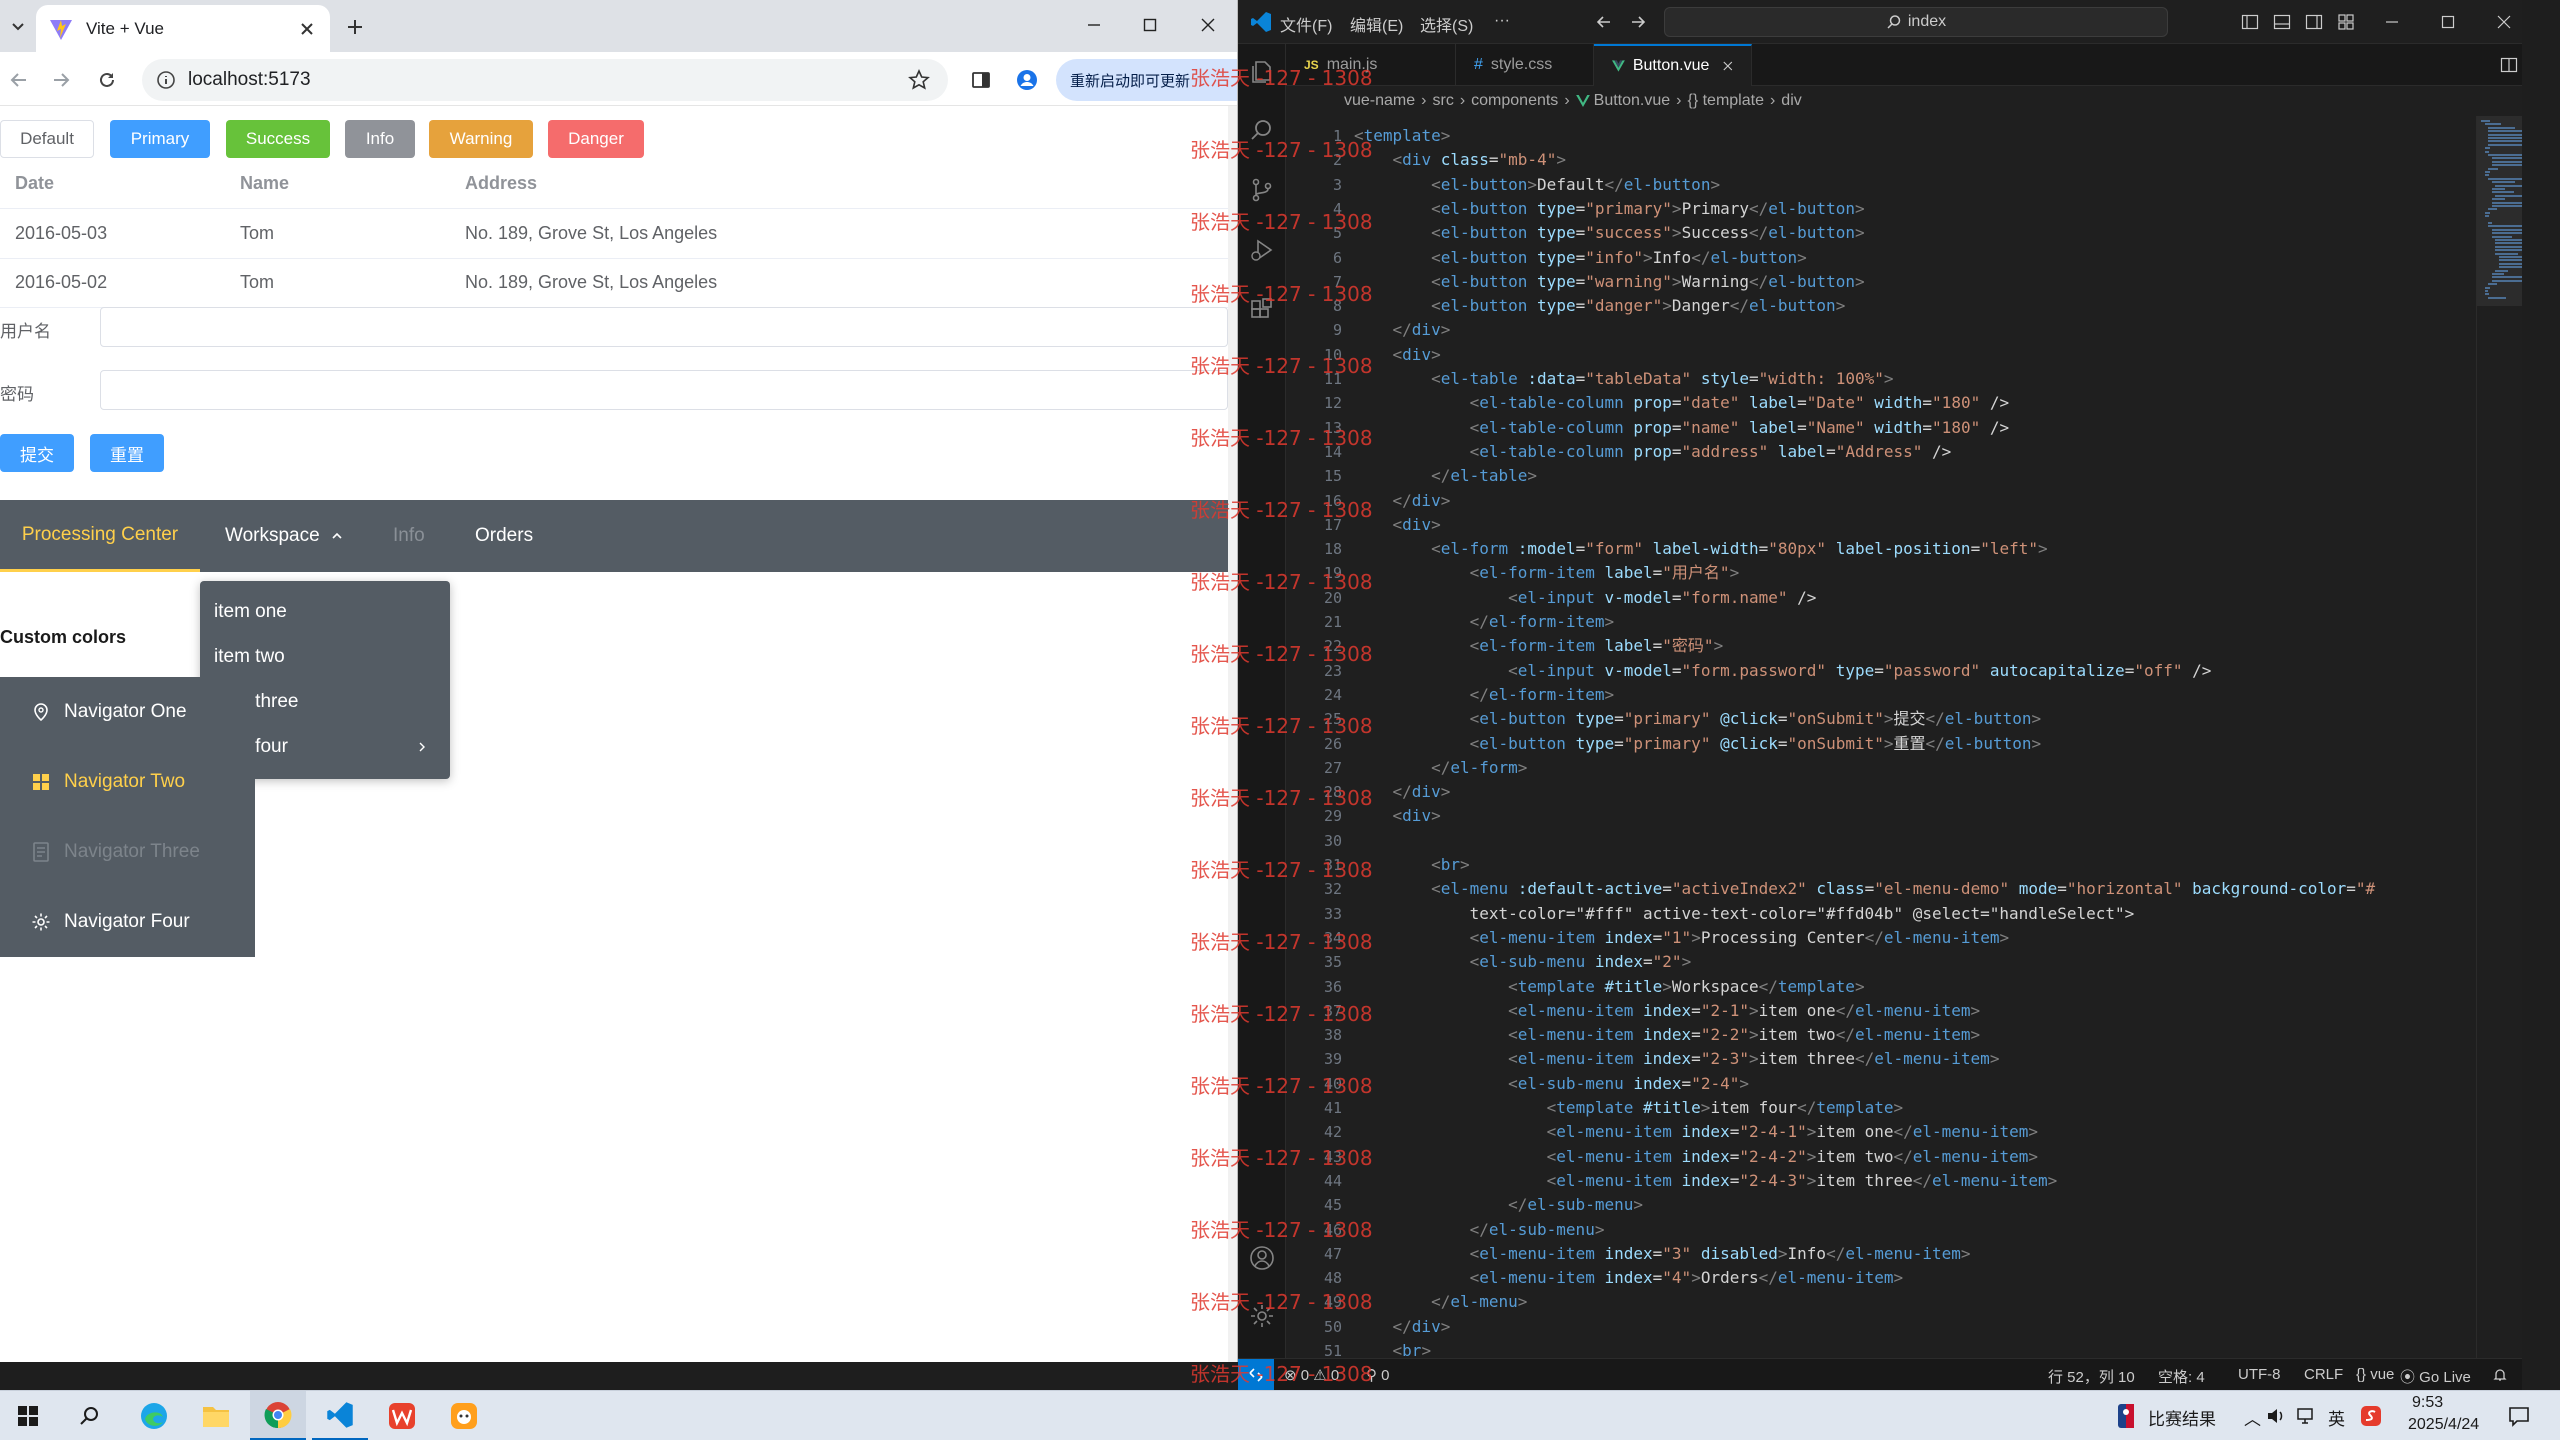  I want to click on menu-edit: 编辑(E), so click(1376, 24).